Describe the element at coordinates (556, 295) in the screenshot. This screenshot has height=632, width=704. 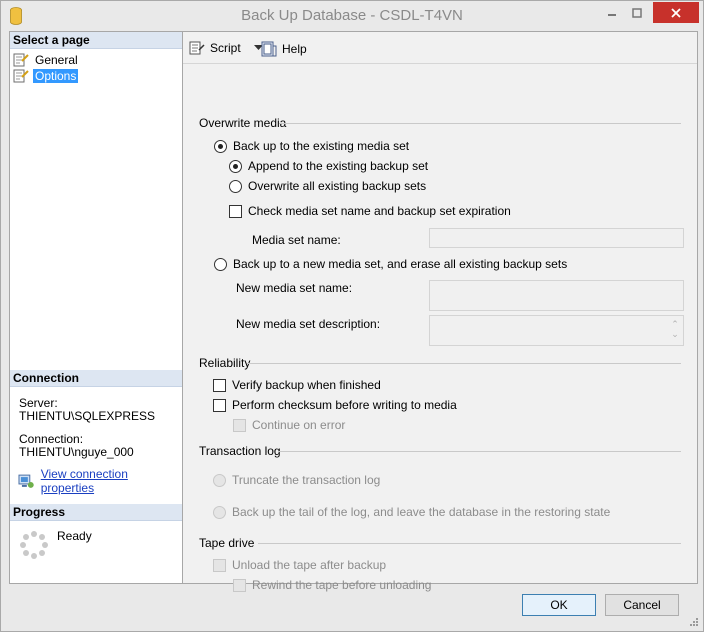
I see `new-media-set-name-input` at that location.